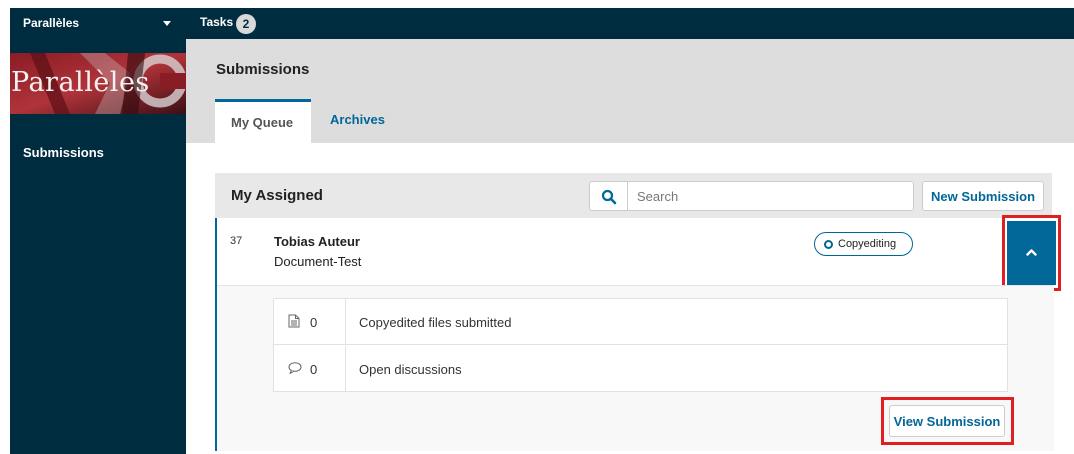  Describe the element at coordinates (542, 23) in the screenshot. I see `top-bar: Parallèles Tasks 2` at that location.